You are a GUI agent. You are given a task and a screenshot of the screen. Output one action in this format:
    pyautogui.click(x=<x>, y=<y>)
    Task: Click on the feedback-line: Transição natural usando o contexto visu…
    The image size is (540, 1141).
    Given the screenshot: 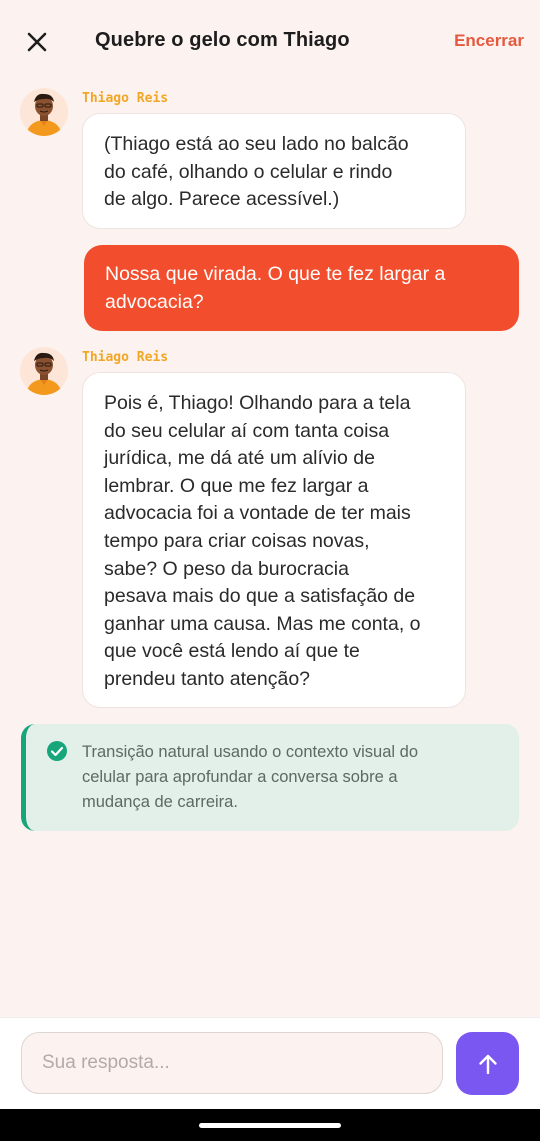 What is the action you would take?
    pyautogui.click(x=250, y=752)
    